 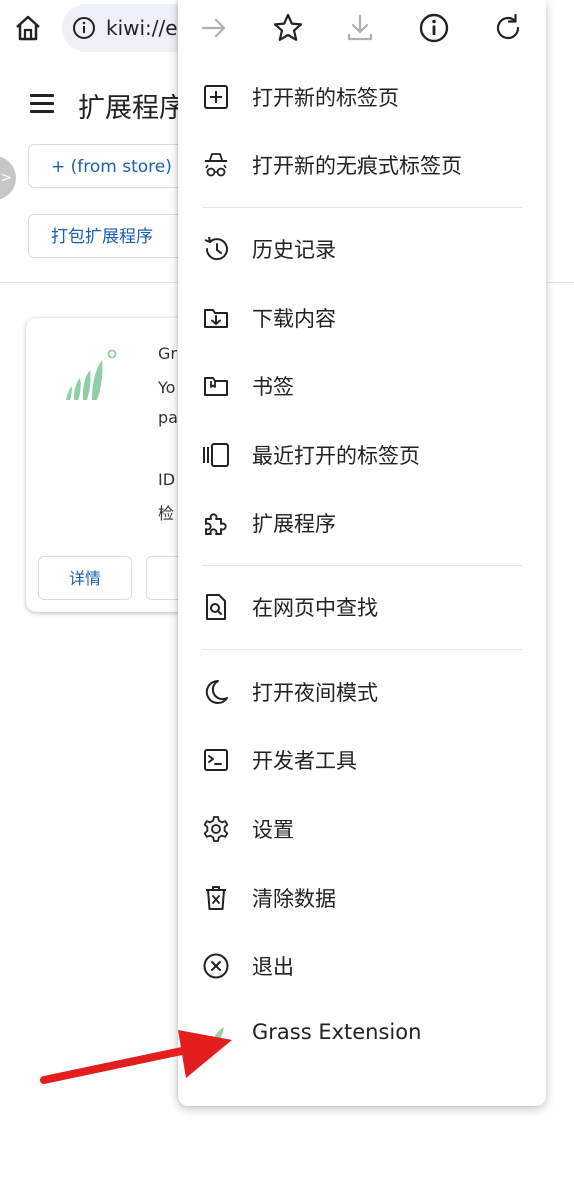 I want to click on red-arrow-annotation, so click(x=136, y=1057).